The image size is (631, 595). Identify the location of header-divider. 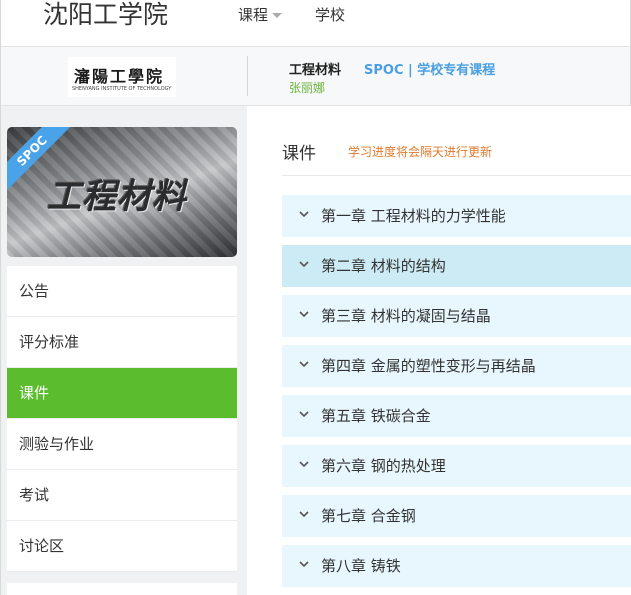
(247, 76).